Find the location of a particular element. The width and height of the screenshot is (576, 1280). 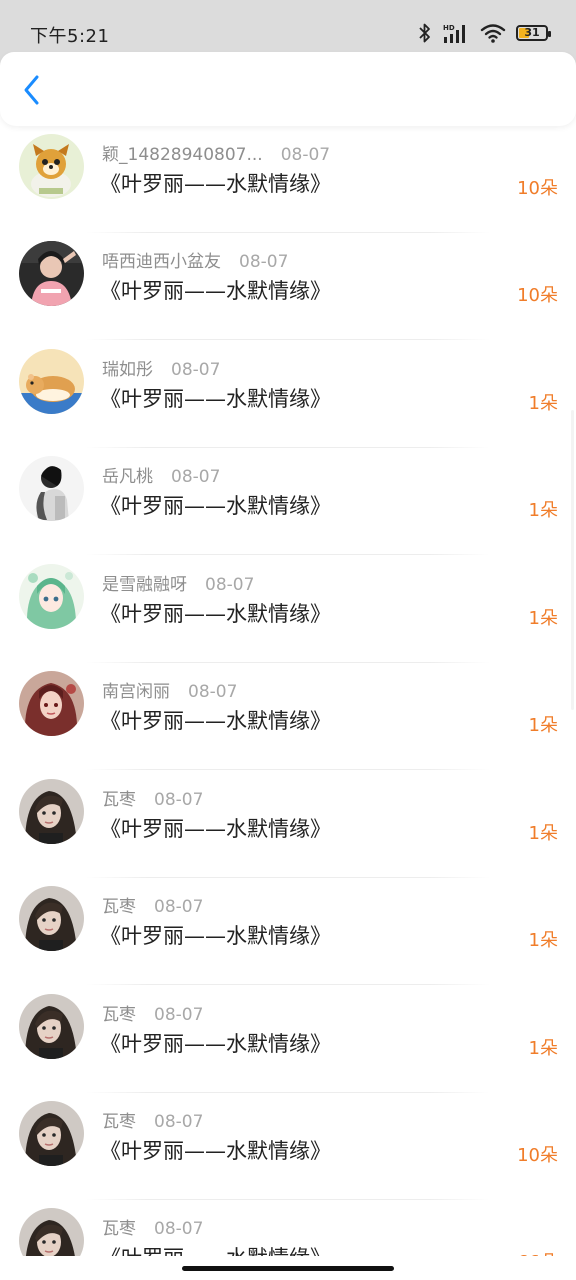

user-info: 南宫闲丽 08-07 is located at coordinates (169, 689).